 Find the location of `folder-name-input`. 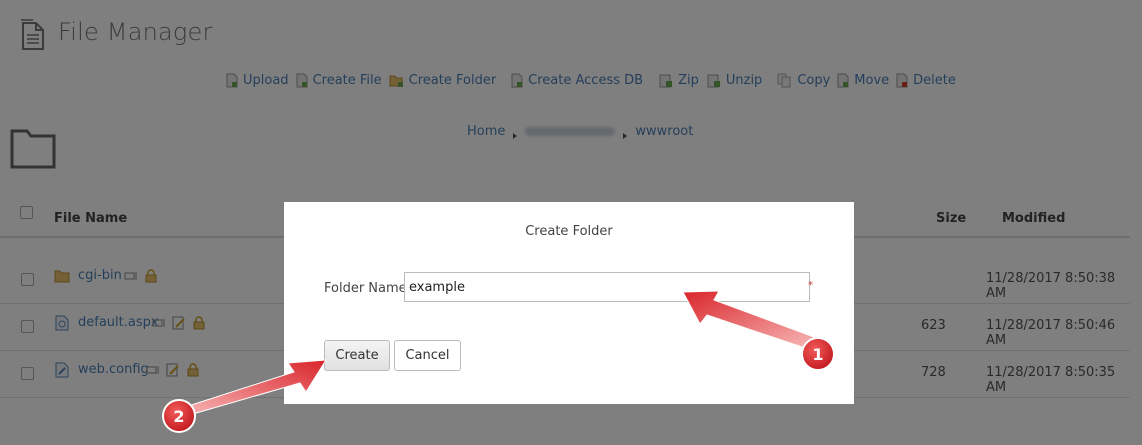

folder-name-input is located at coordinates (607, 287).